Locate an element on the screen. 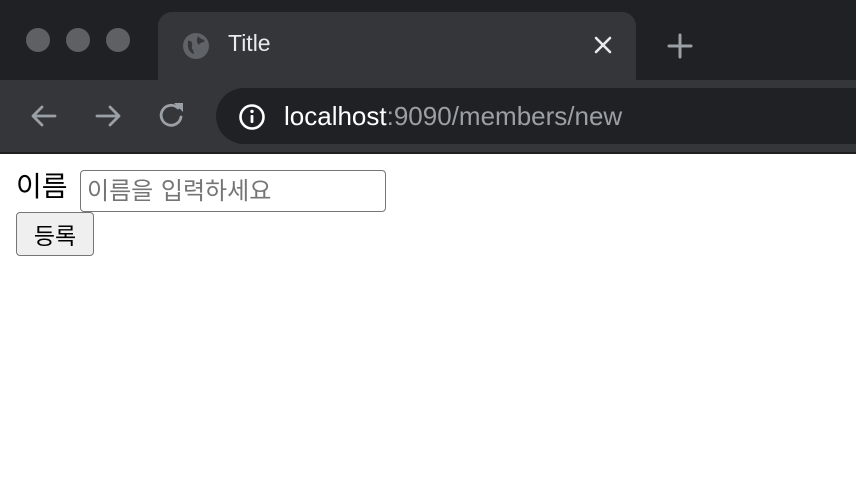 This screenshot has width=856, height=496. close-icon is located at coordinates (603, 45).